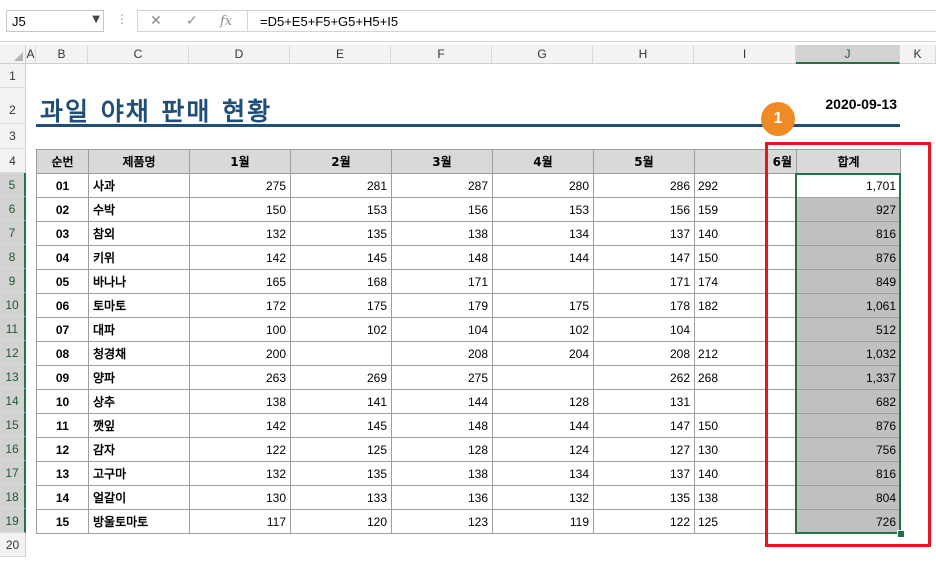  Describe the element at coordinates (240, 161) in the screenshot. I see `table-header-cell: 1월` at that location.